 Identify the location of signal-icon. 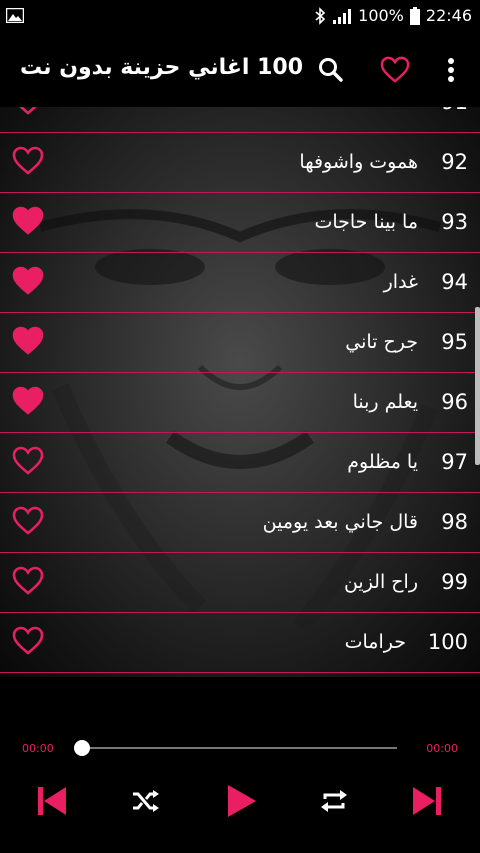
(342, 16).